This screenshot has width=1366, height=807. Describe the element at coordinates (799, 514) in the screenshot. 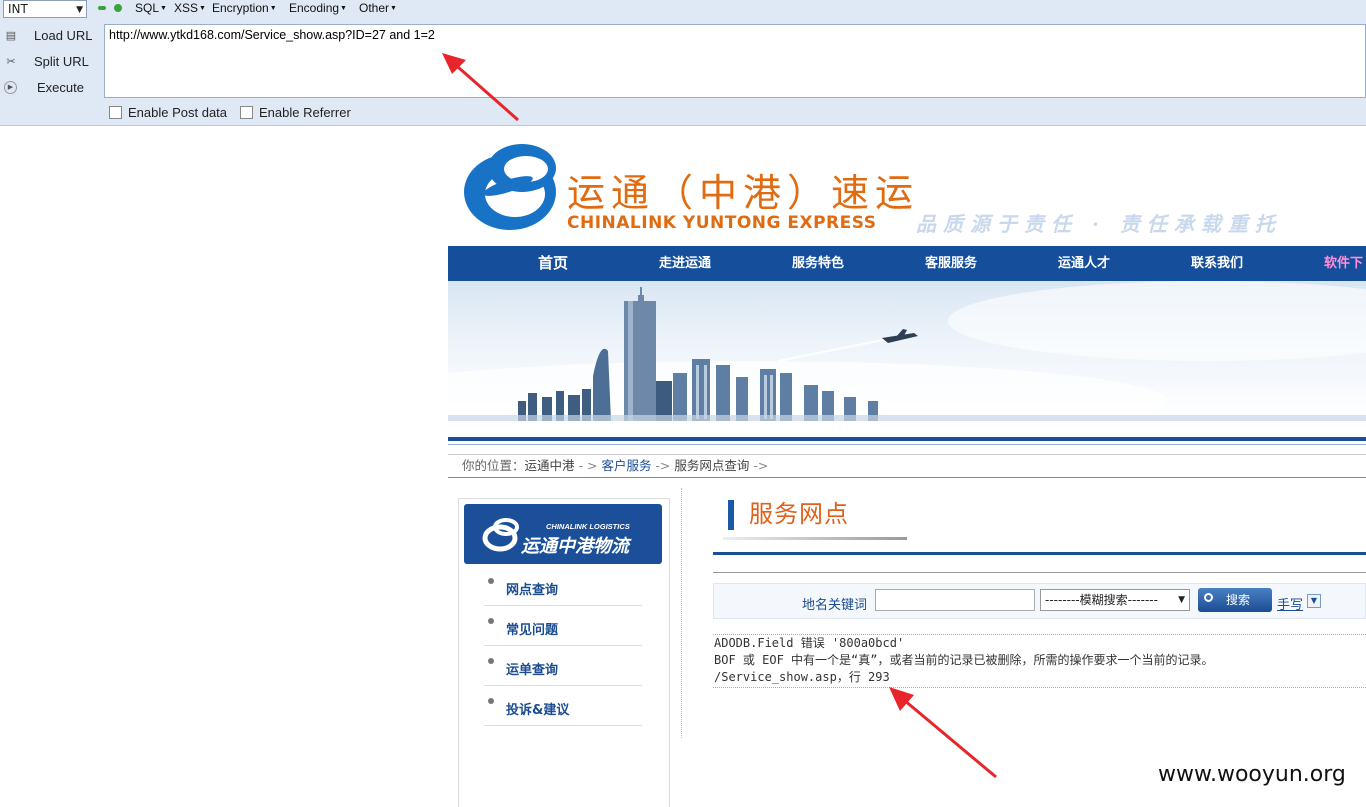

I see `section-title: 服务网点` at that location.